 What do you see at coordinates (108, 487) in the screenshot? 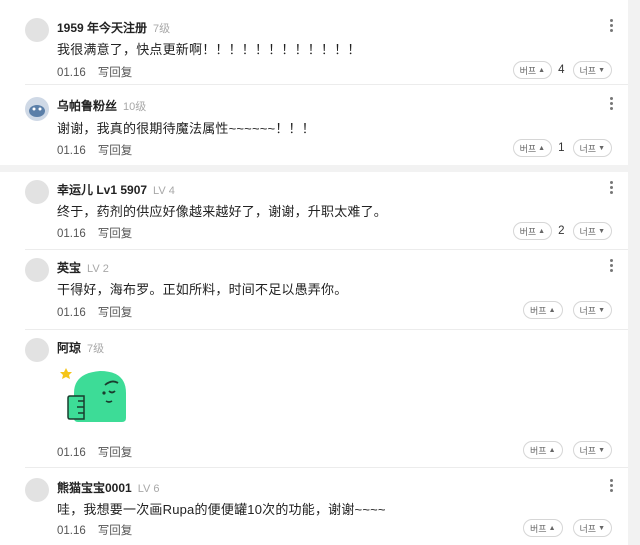
I see `comment-author: 熊猫宝宝0001 LV 6` at bounding box center [108, 487].